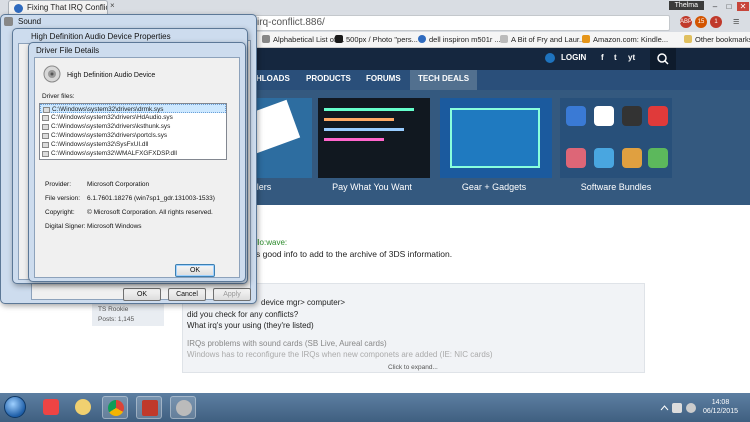  I want to click on provider-value: Microsoft Corporation, so click(118, 184).